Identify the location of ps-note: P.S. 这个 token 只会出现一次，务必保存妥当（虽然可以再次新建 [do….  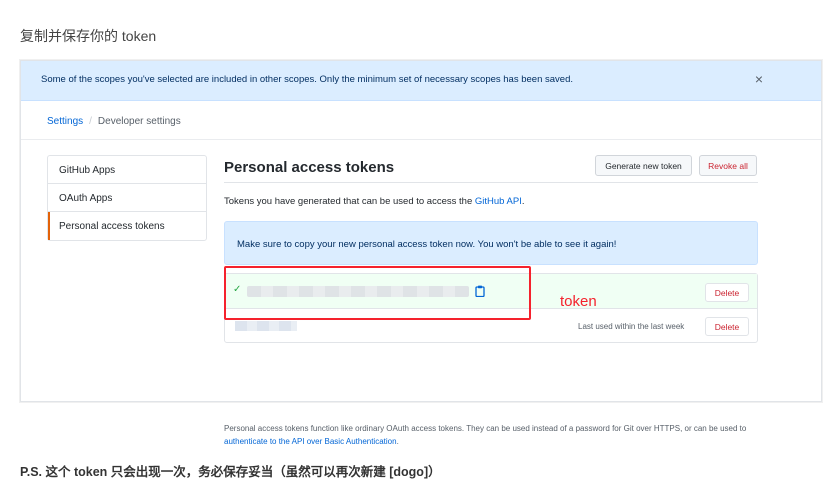
(230, 472).